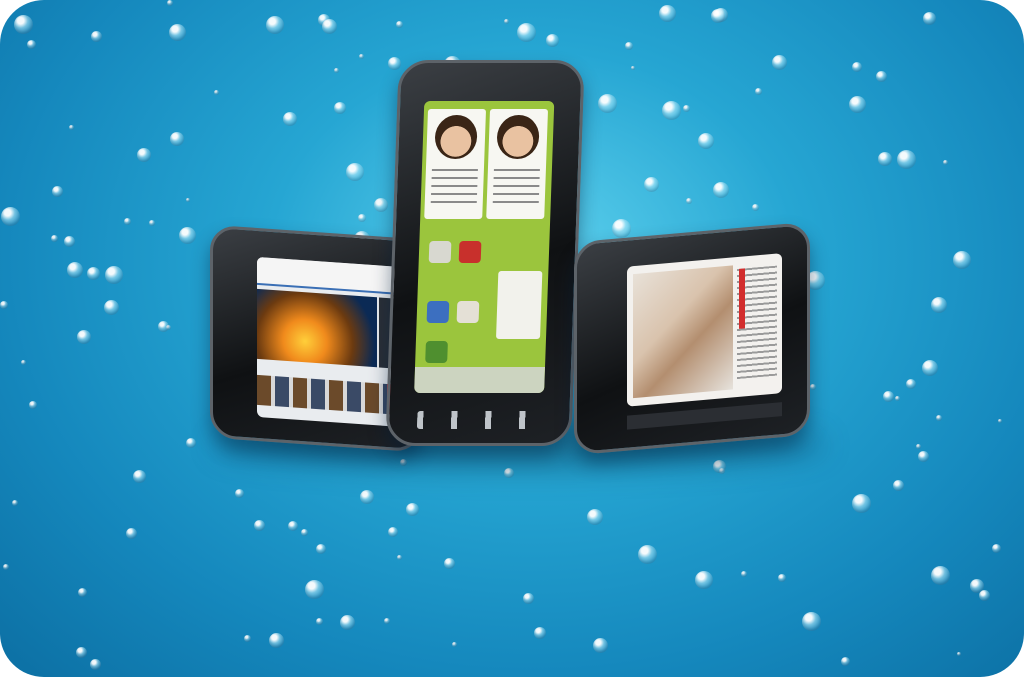 The width and height of the screenshot is (1024, 677). I want to click on phone-center, so click(485, 253).